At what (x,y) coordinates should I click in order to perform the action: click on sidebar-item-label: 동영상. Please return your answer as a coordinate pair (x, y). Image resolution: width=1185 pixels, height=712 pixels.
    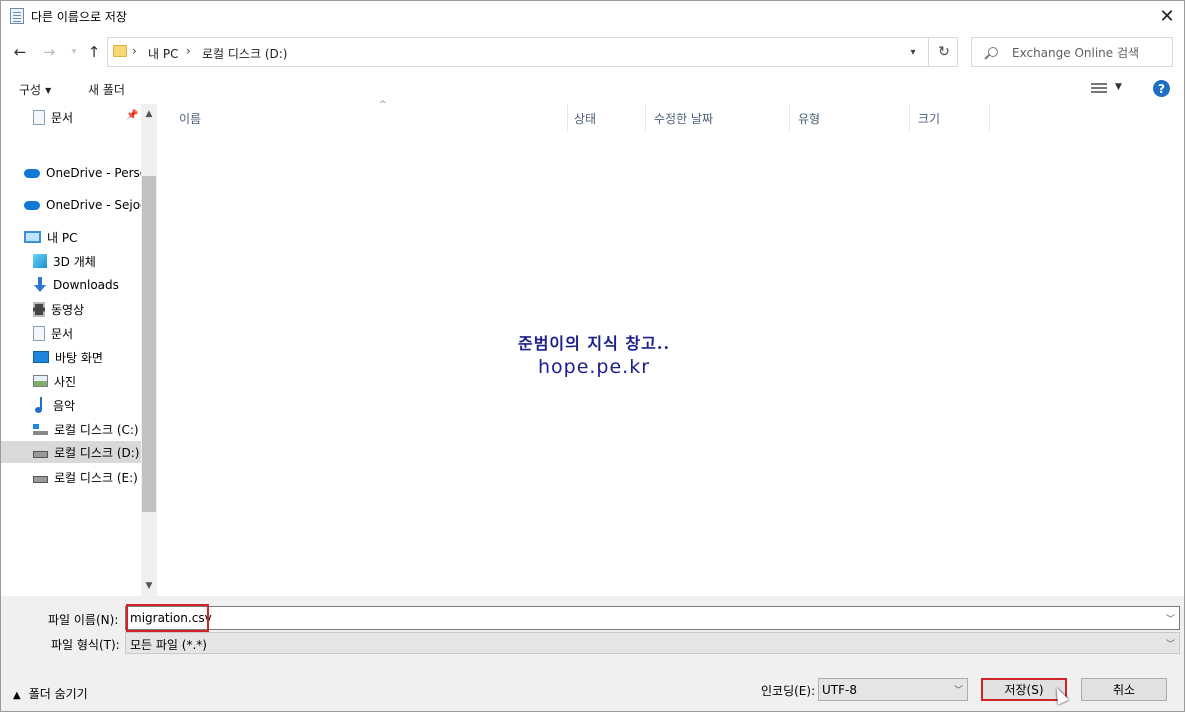
    Looking at the image, I should click on (68, 309).